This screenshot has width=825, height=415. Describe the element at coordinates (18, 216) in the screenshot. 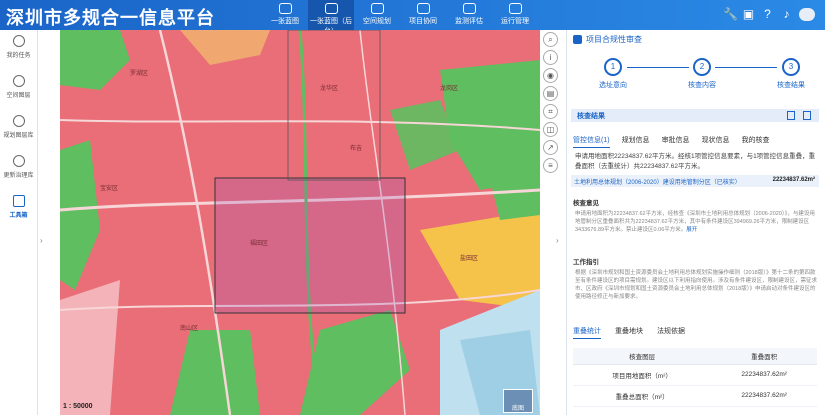

I see `sidebar-item-label: 工具箱` at that location.